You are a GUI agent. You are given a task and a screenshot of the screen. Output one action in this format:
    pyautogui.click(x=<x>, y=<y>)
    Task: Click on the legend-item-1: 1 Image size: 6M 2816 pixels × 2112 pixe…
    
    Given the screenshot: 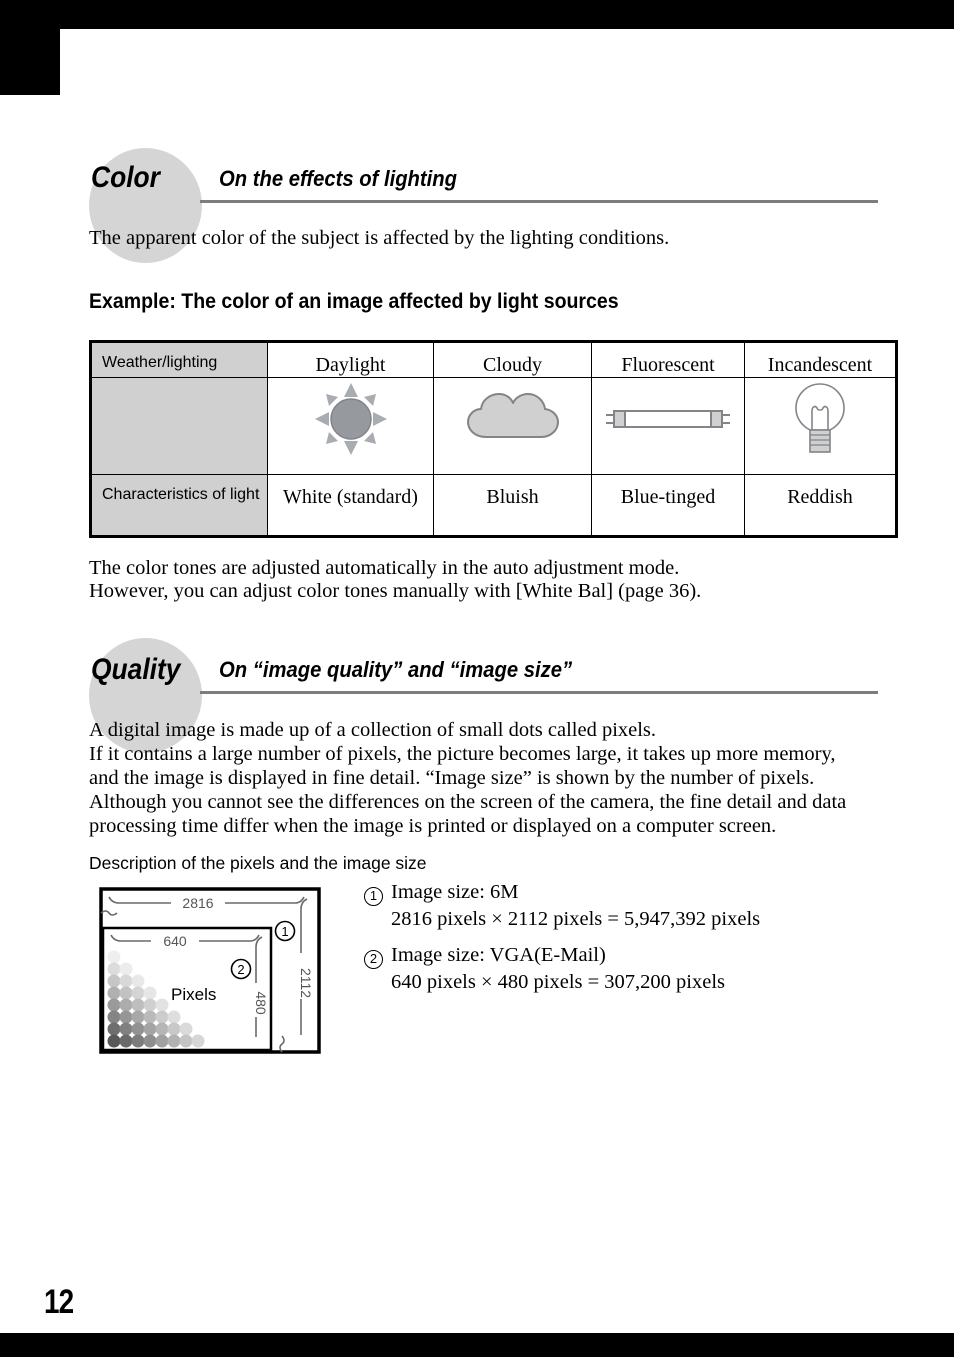 What is the action you would take?
    pyautogui.click(x=562, y=906)
    